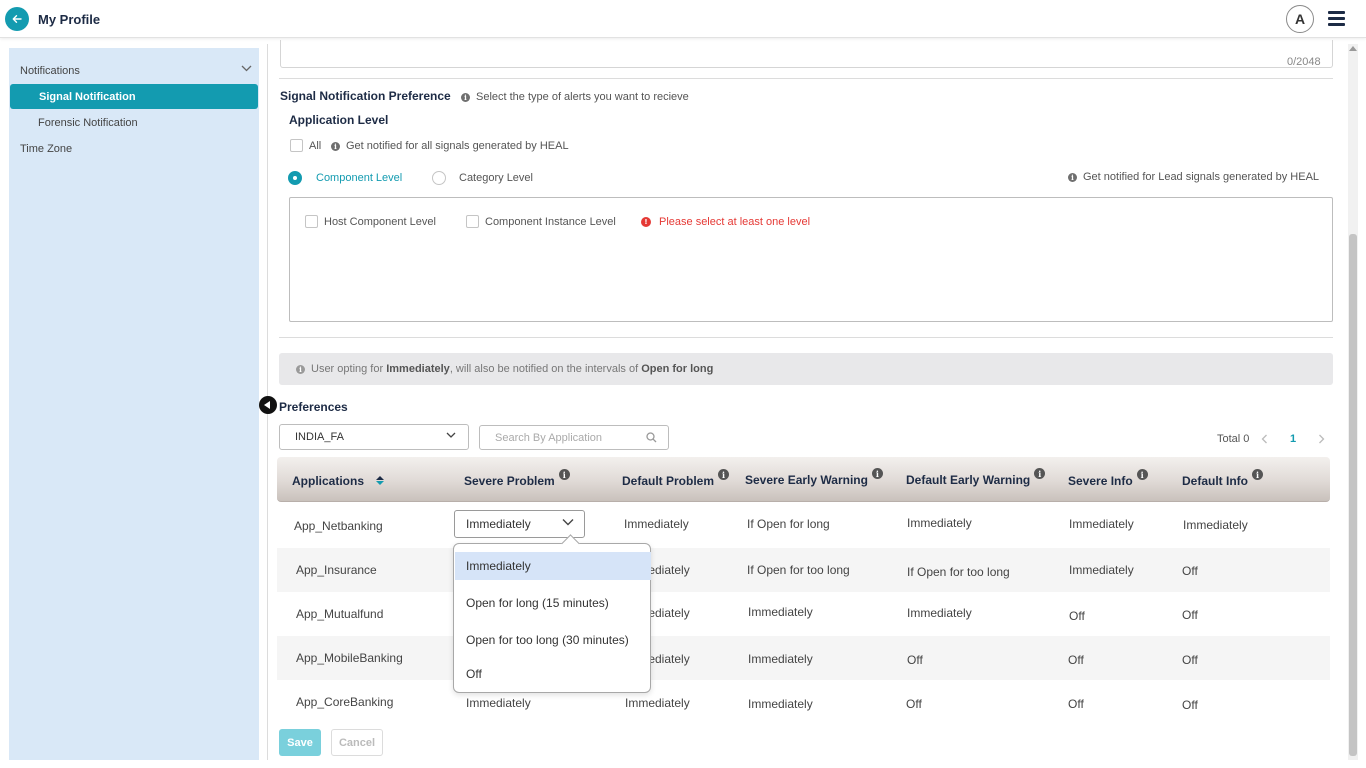 The width and height of the screenshot is (1366, 768). Describe the element at coordinates (439, 178) in the screenshot. I see `category-level-radio` at that location.